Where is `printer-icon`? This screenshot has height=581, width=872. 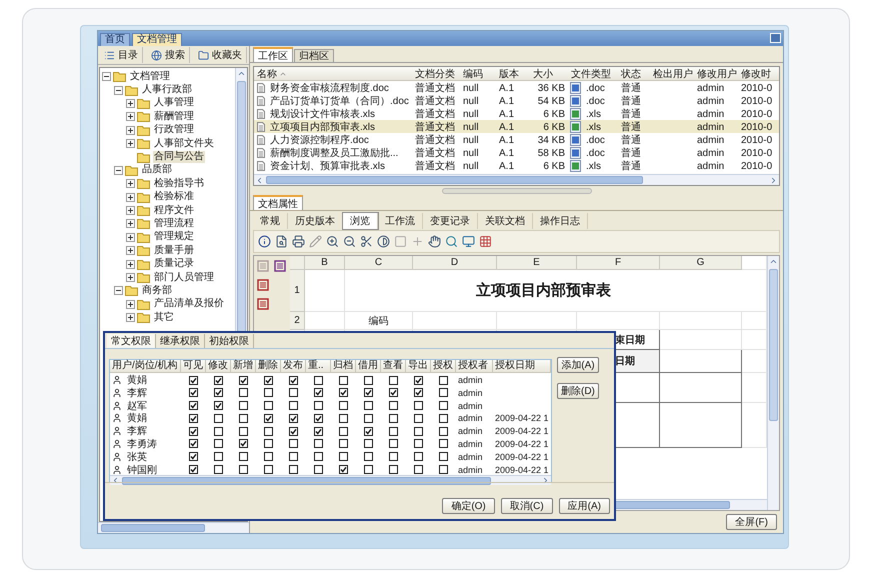
printer-icon is located at coordinates (298, 241).